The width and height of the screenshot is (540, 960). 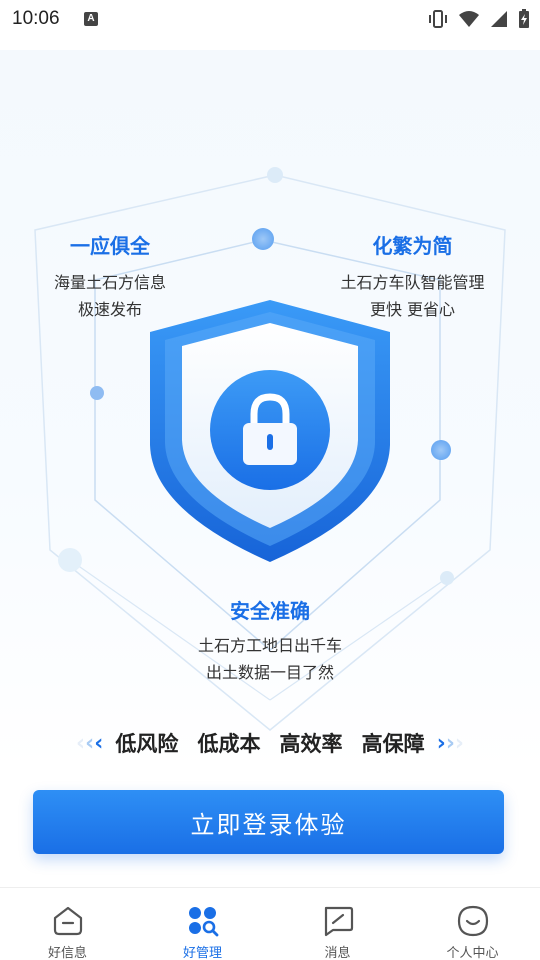 I want to click on profile-icon, so click(x=472, y=921).